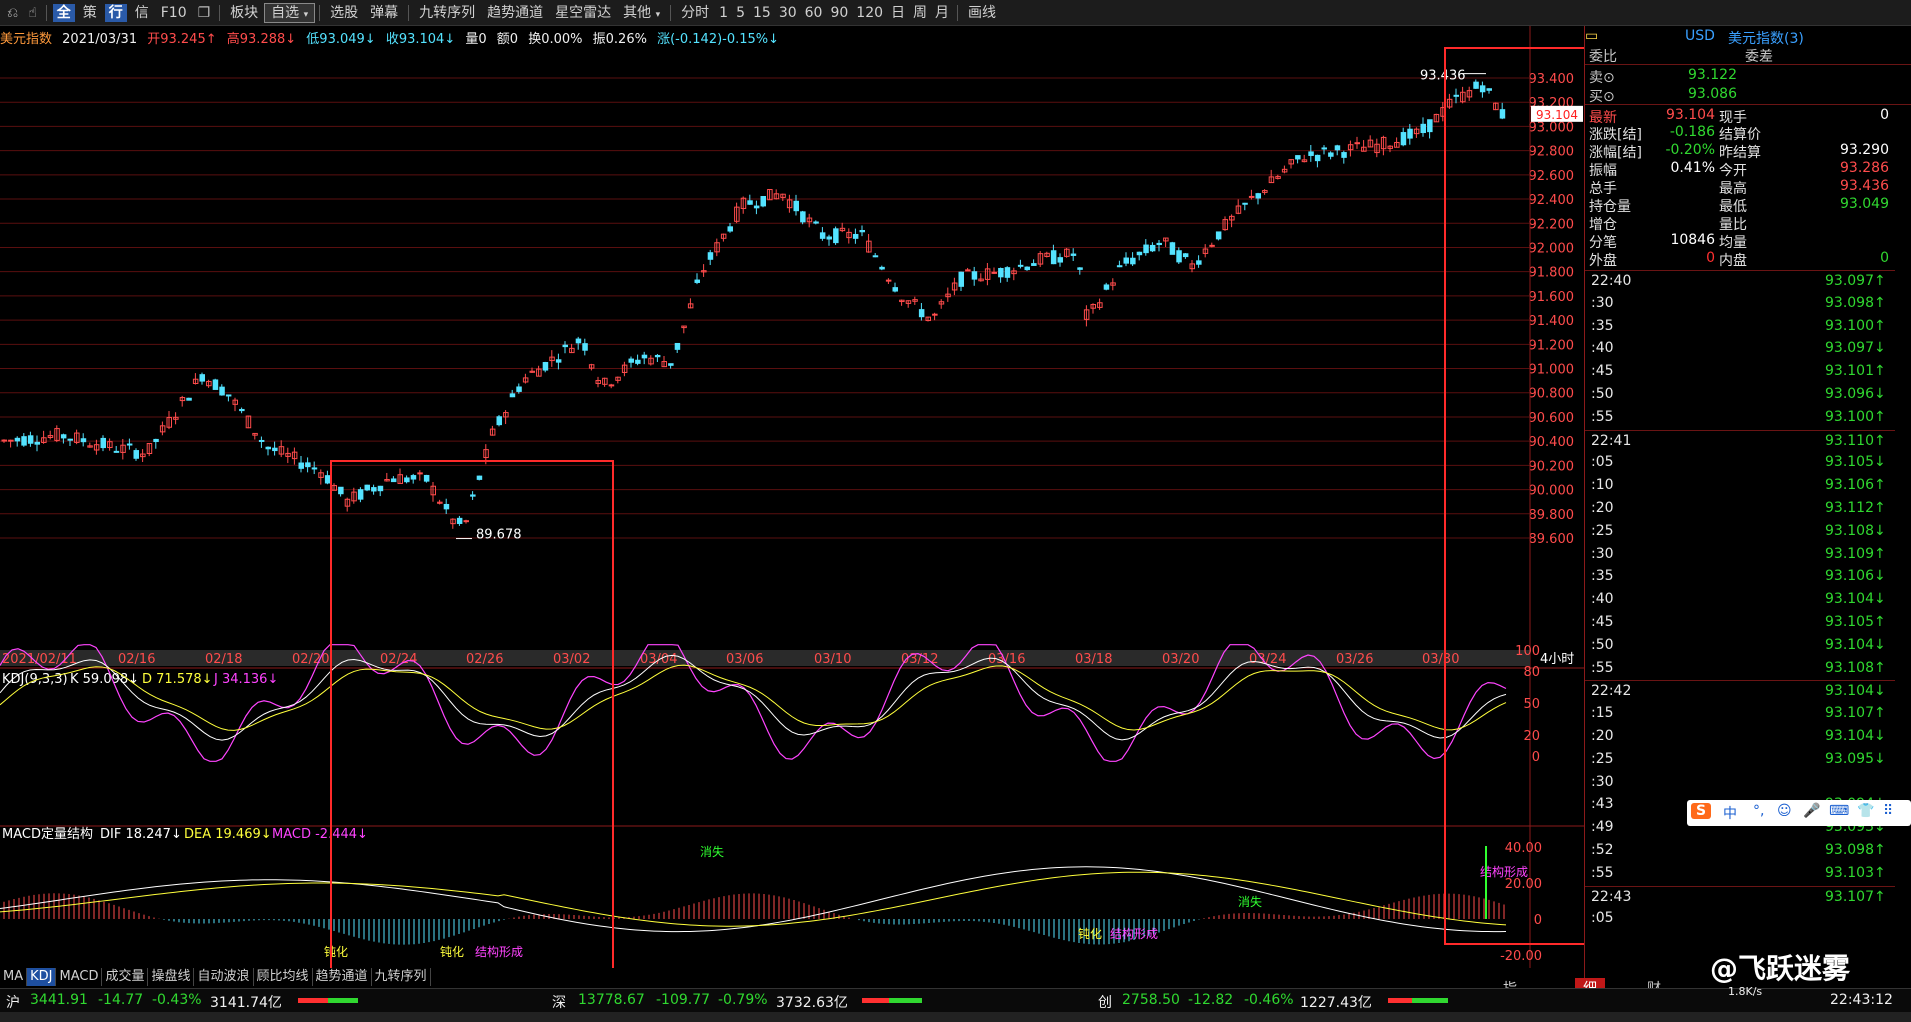  I want to click on tick-row: :40 93.104↓, so click(1740, 600).